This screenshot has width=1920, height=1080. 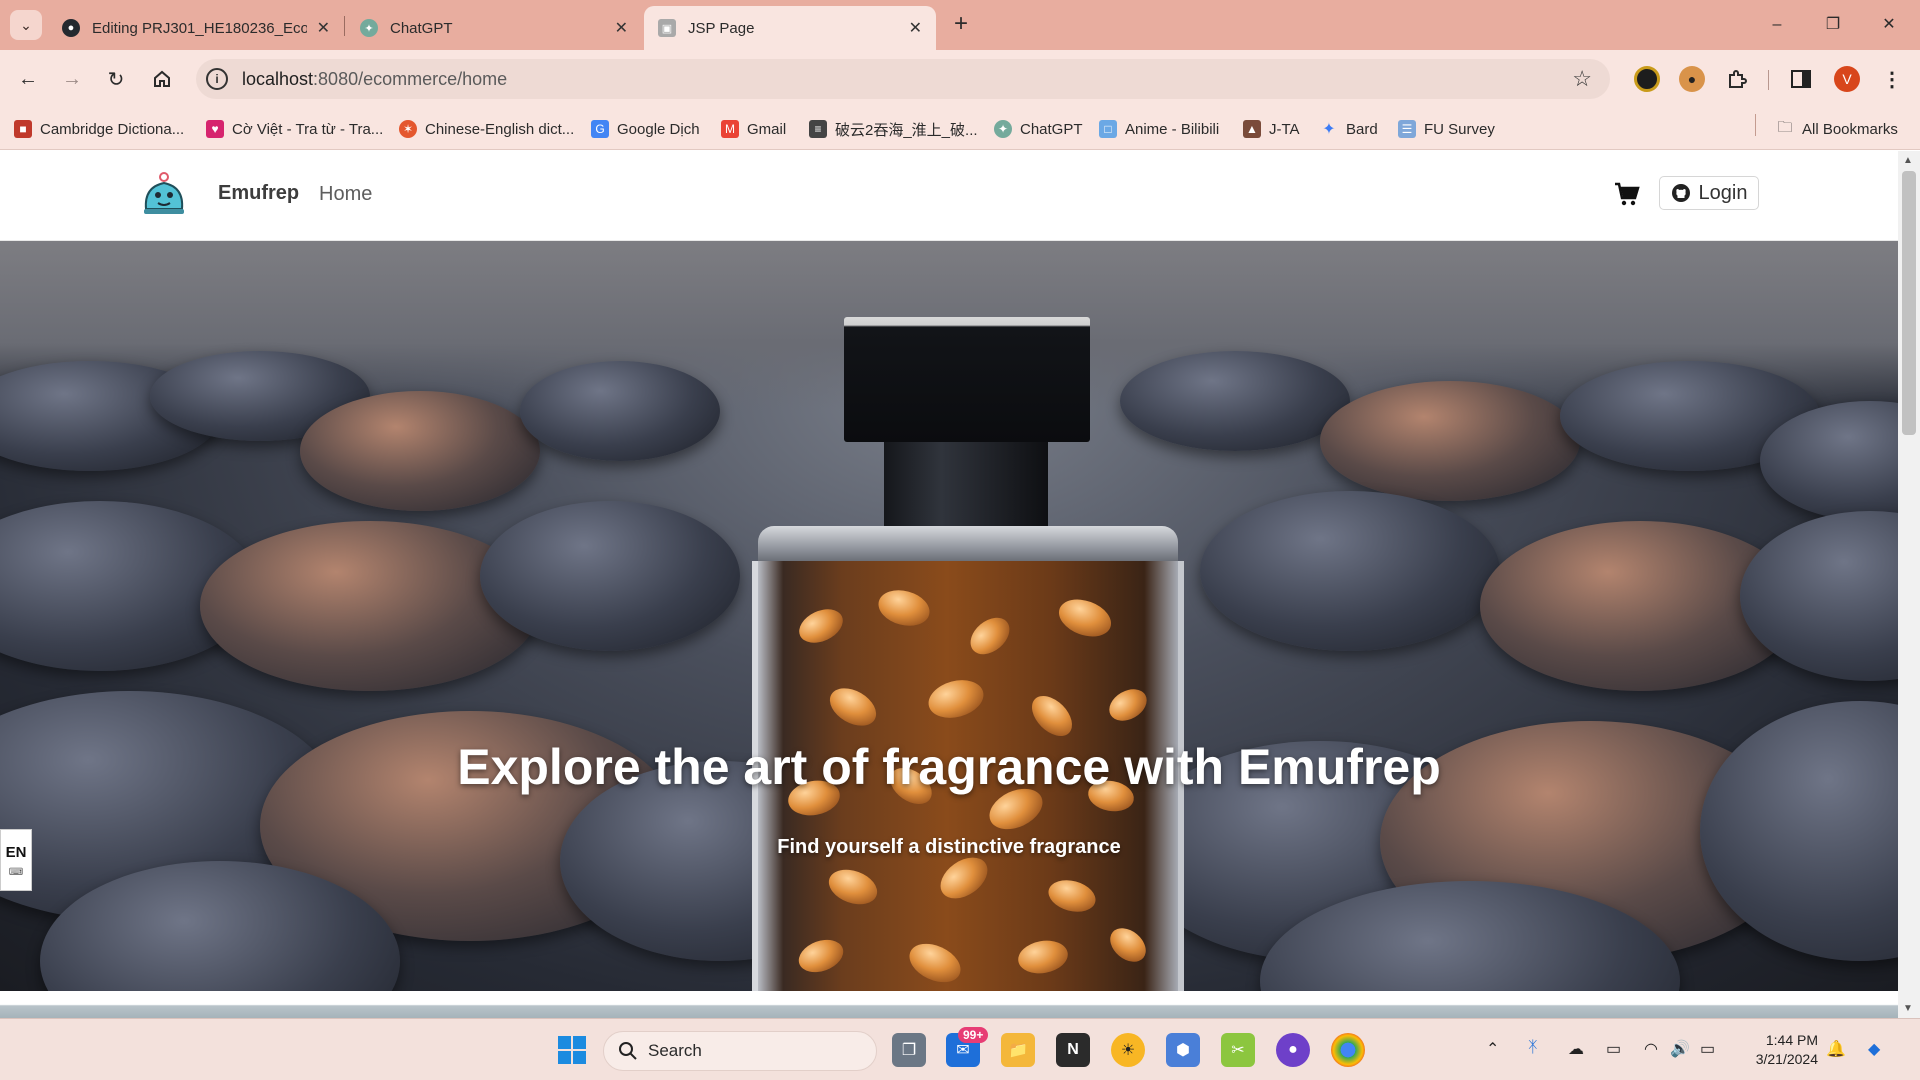 What do you see at coordinates (16, 860) in the screenshot?
I see `language-switcher: EN ⌨` at bounding box center [16, 860].